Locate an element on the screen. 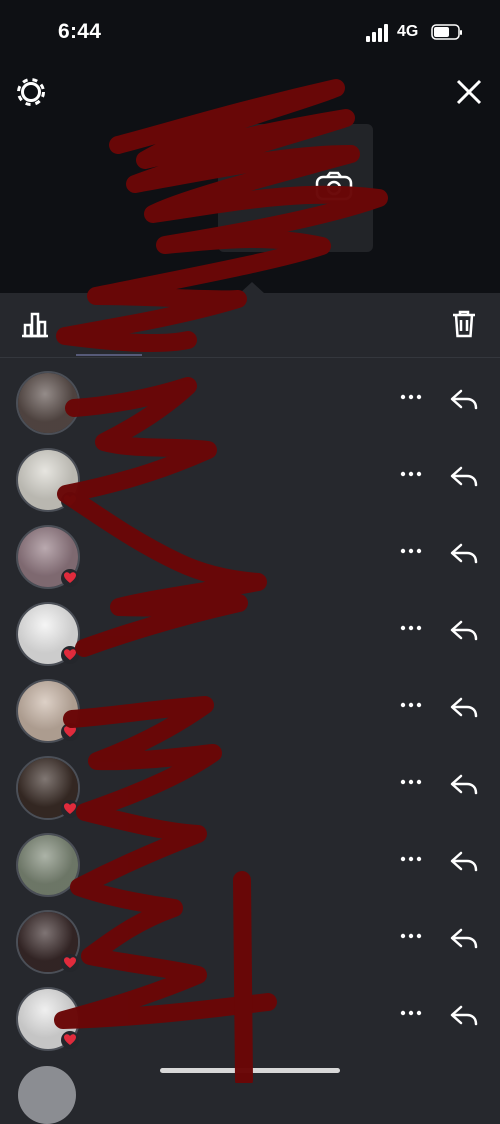 The height and width of the screenshot is (1124, 500). settings-gear-icon is located at coordinates (31, 92).